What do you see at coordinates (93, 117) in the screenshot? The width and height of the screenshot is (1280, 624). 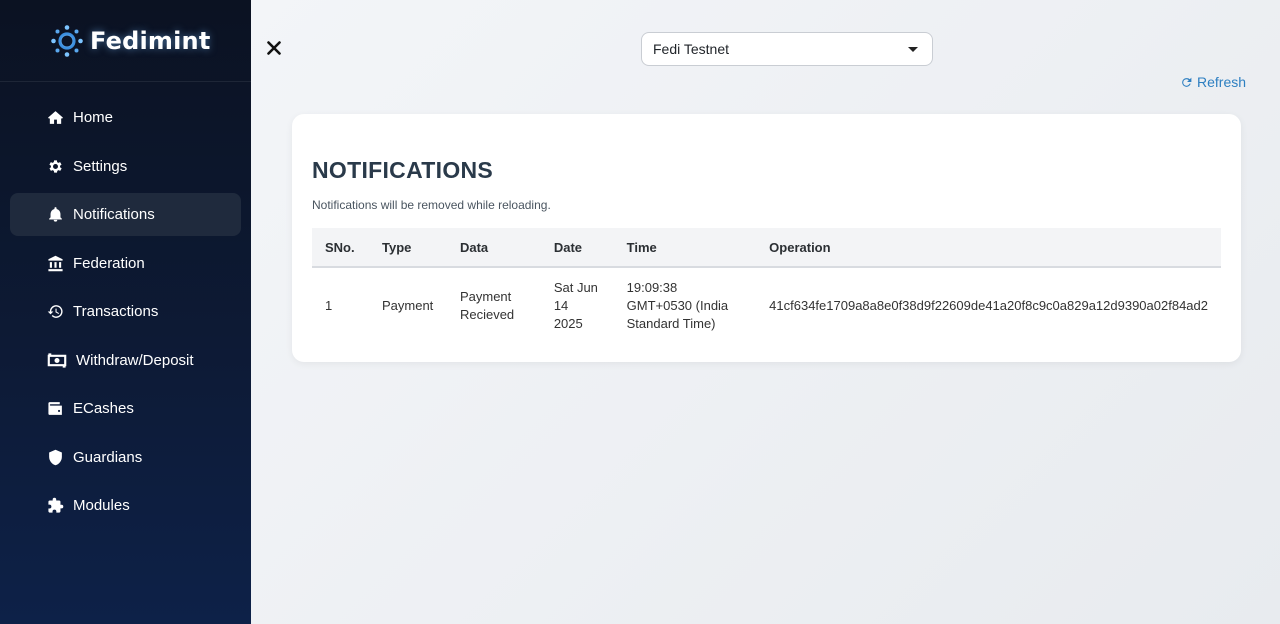 I see `sidebar-item-label: Home` at bounding box center [93, 117].